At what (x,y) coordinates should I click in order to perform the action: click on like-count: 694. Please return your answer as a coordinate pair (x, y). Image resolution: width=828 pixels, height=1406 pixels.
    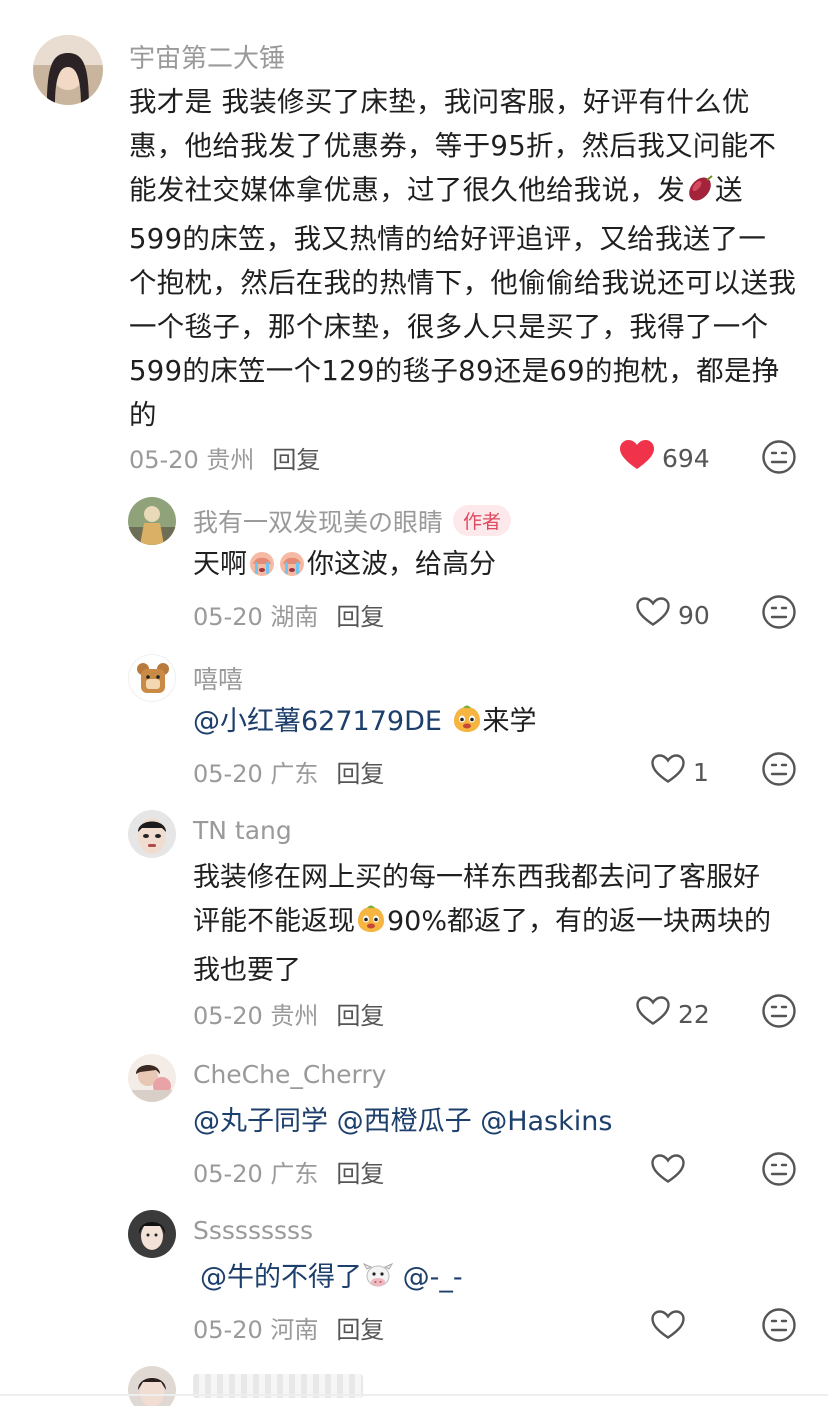
    Looking at the image, I should click on (686, 458).